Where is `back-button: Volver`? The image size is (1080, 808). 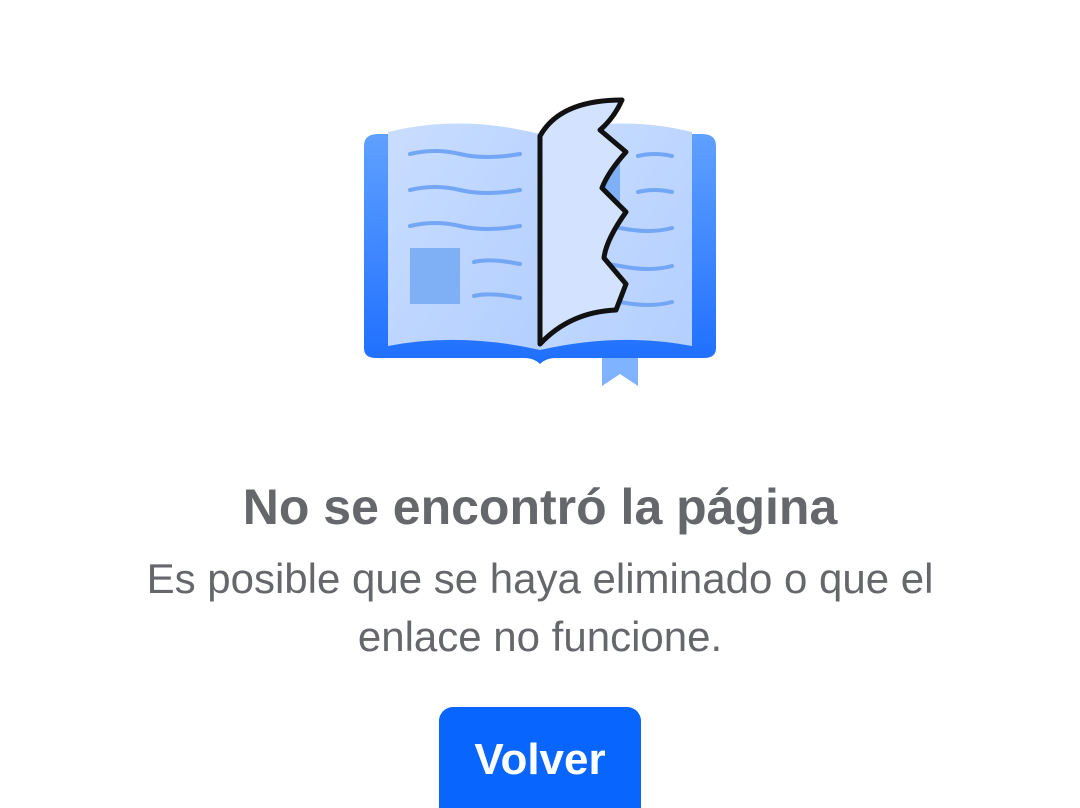
back-button: Volver is located at coordinates (540, 757).